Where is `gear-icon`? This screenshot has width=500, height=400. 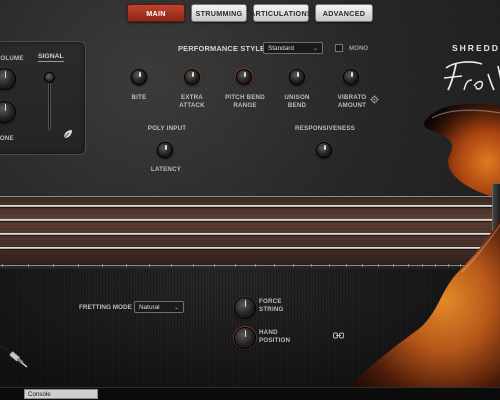
gear-icon is located at coordinates (374, 99).